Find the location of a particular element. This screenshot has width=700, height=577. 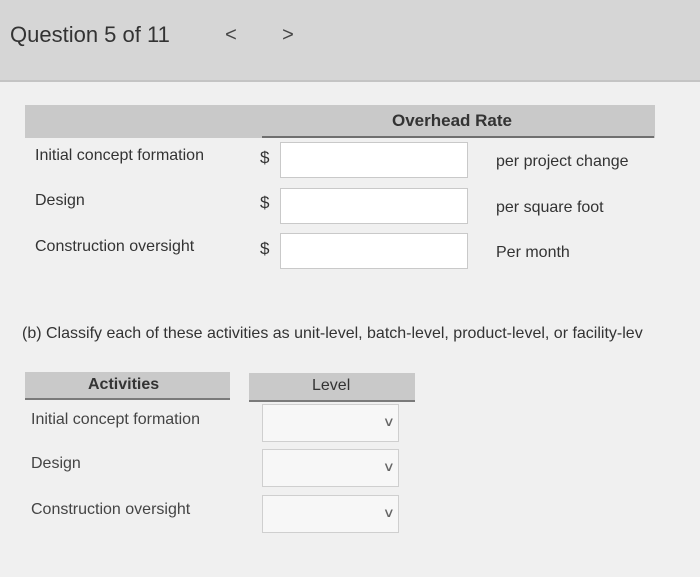

level-header-label: Level is located at coordinates (331, 385).